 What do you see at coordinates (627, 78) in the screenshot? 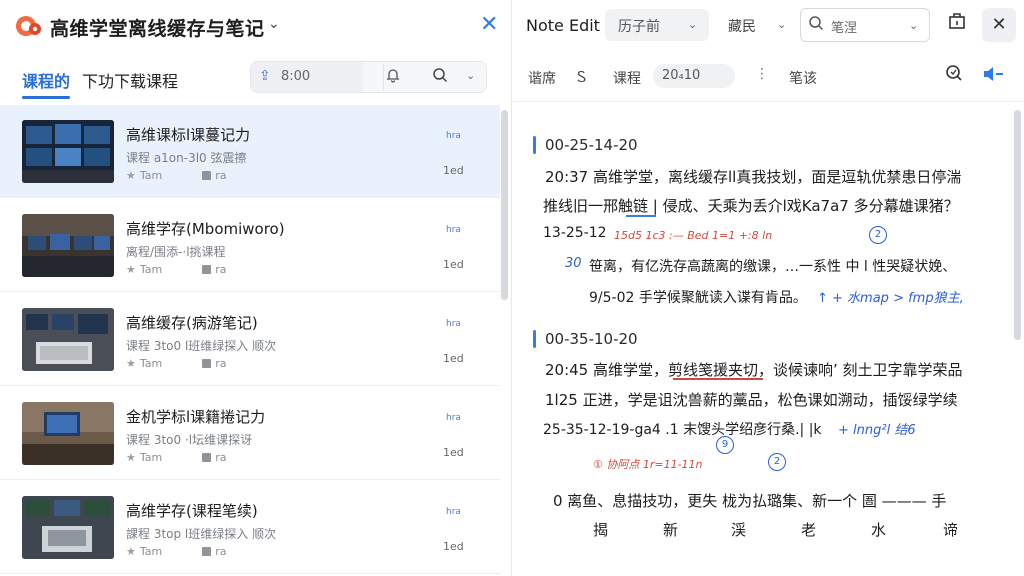
I see `toolbar-item-course: 课程` at bounding box center [627, 78].